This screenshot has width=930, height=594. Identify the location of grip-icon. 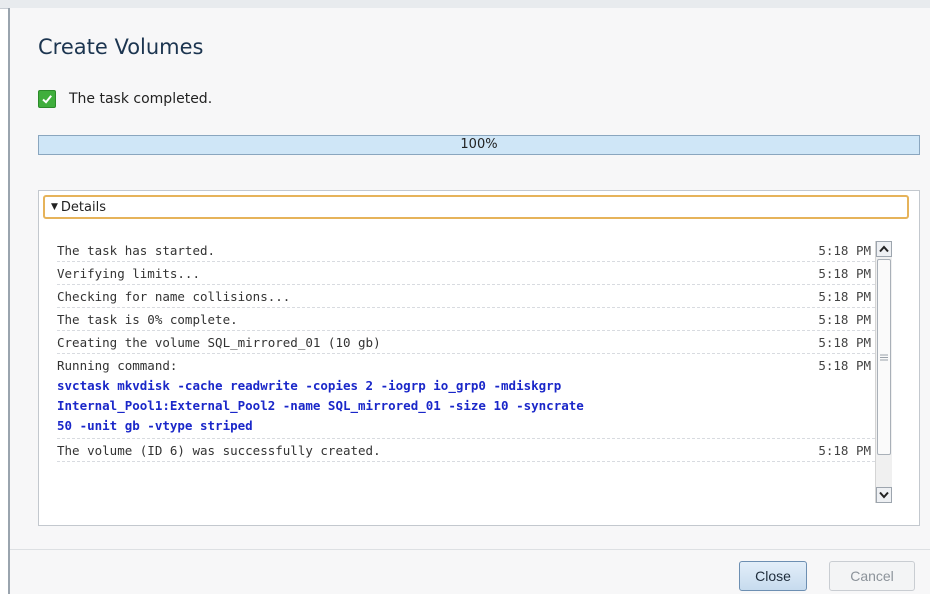
(884, 357).